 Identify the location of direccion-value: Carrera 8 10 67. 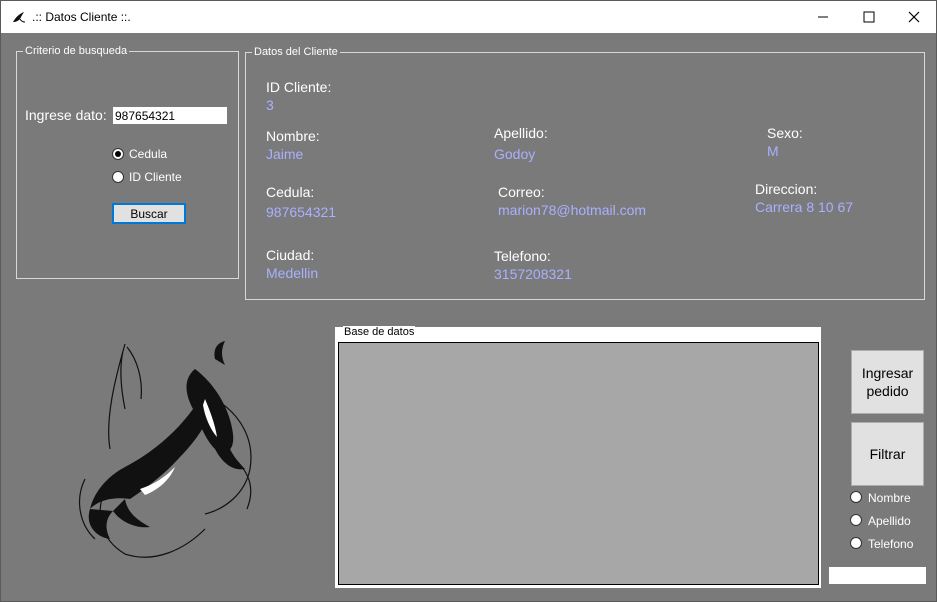
(804, 207).